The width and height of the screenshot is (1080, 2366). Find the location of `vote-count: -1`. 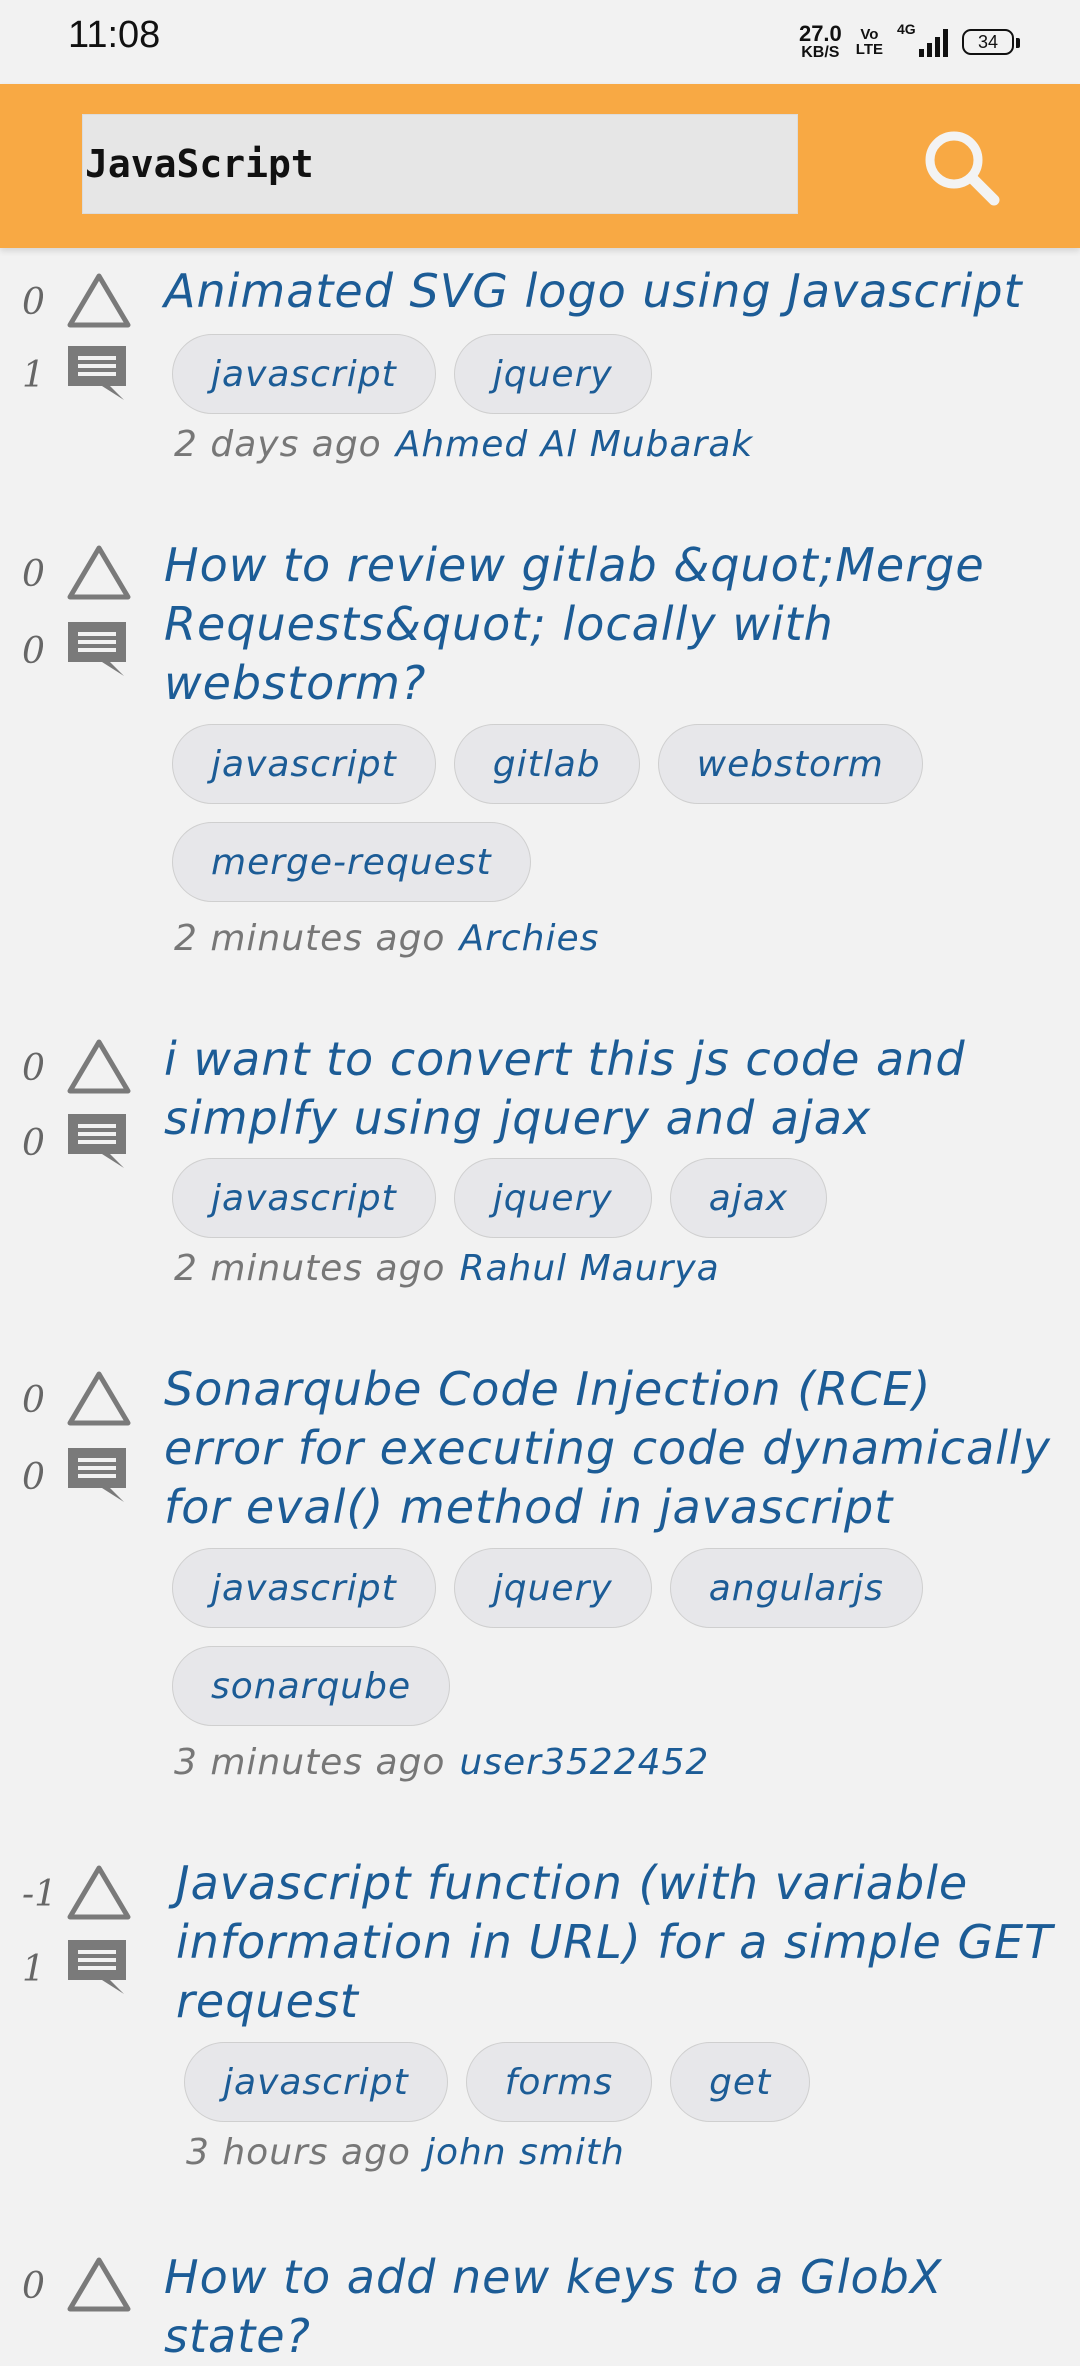

vote-count: -1 is located at coordinates (40, 1894).